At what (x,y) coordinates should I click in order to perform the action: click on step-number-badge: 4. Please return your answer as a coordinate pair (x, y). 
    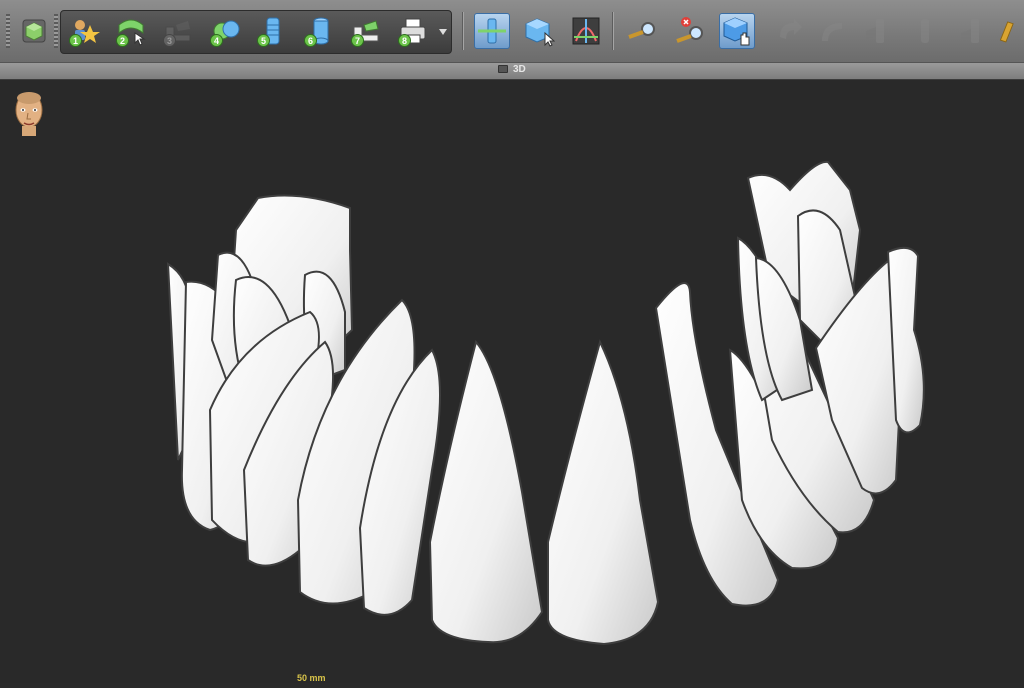
    Looking at the image, I should click on (216, 40).